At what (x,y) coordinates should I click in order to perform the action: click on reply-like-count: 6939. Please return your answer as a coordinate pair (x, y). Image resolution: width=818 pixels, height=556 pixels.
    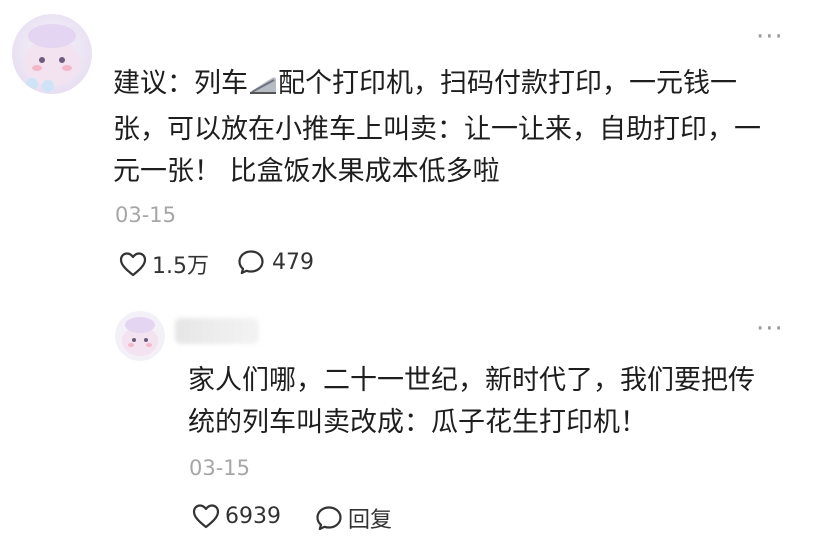
    Looking at the image, I should click on (253, 516).